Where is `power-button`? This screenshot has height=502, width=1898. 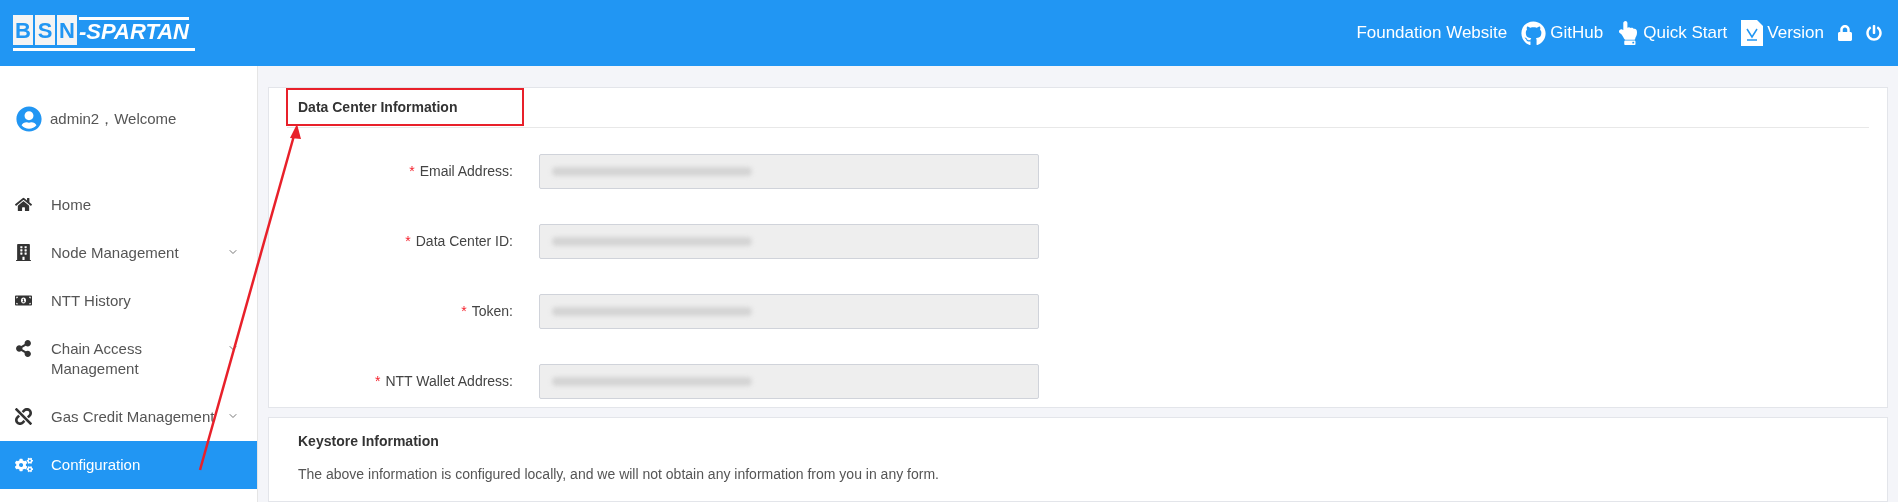
power-button is located at coordinates (1874, 33).